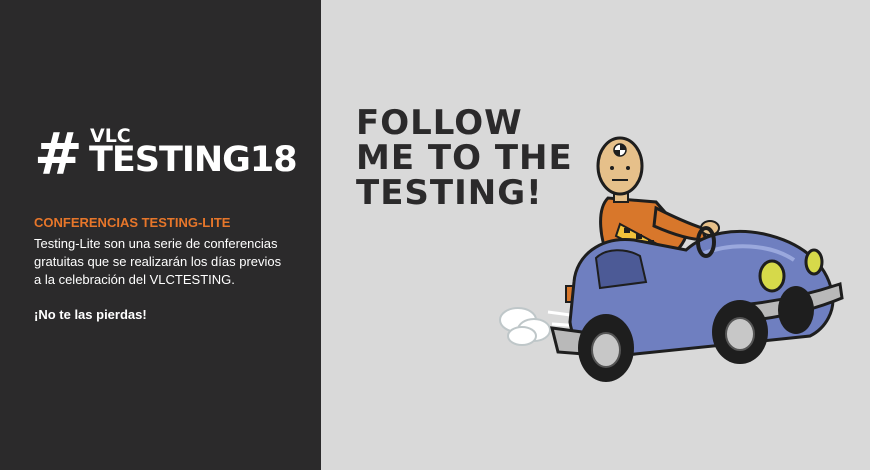 The height and width of the screenshot is (470, 870). I want to click on conference-cta: ¡No te las pierdas!, so click(90, 314).